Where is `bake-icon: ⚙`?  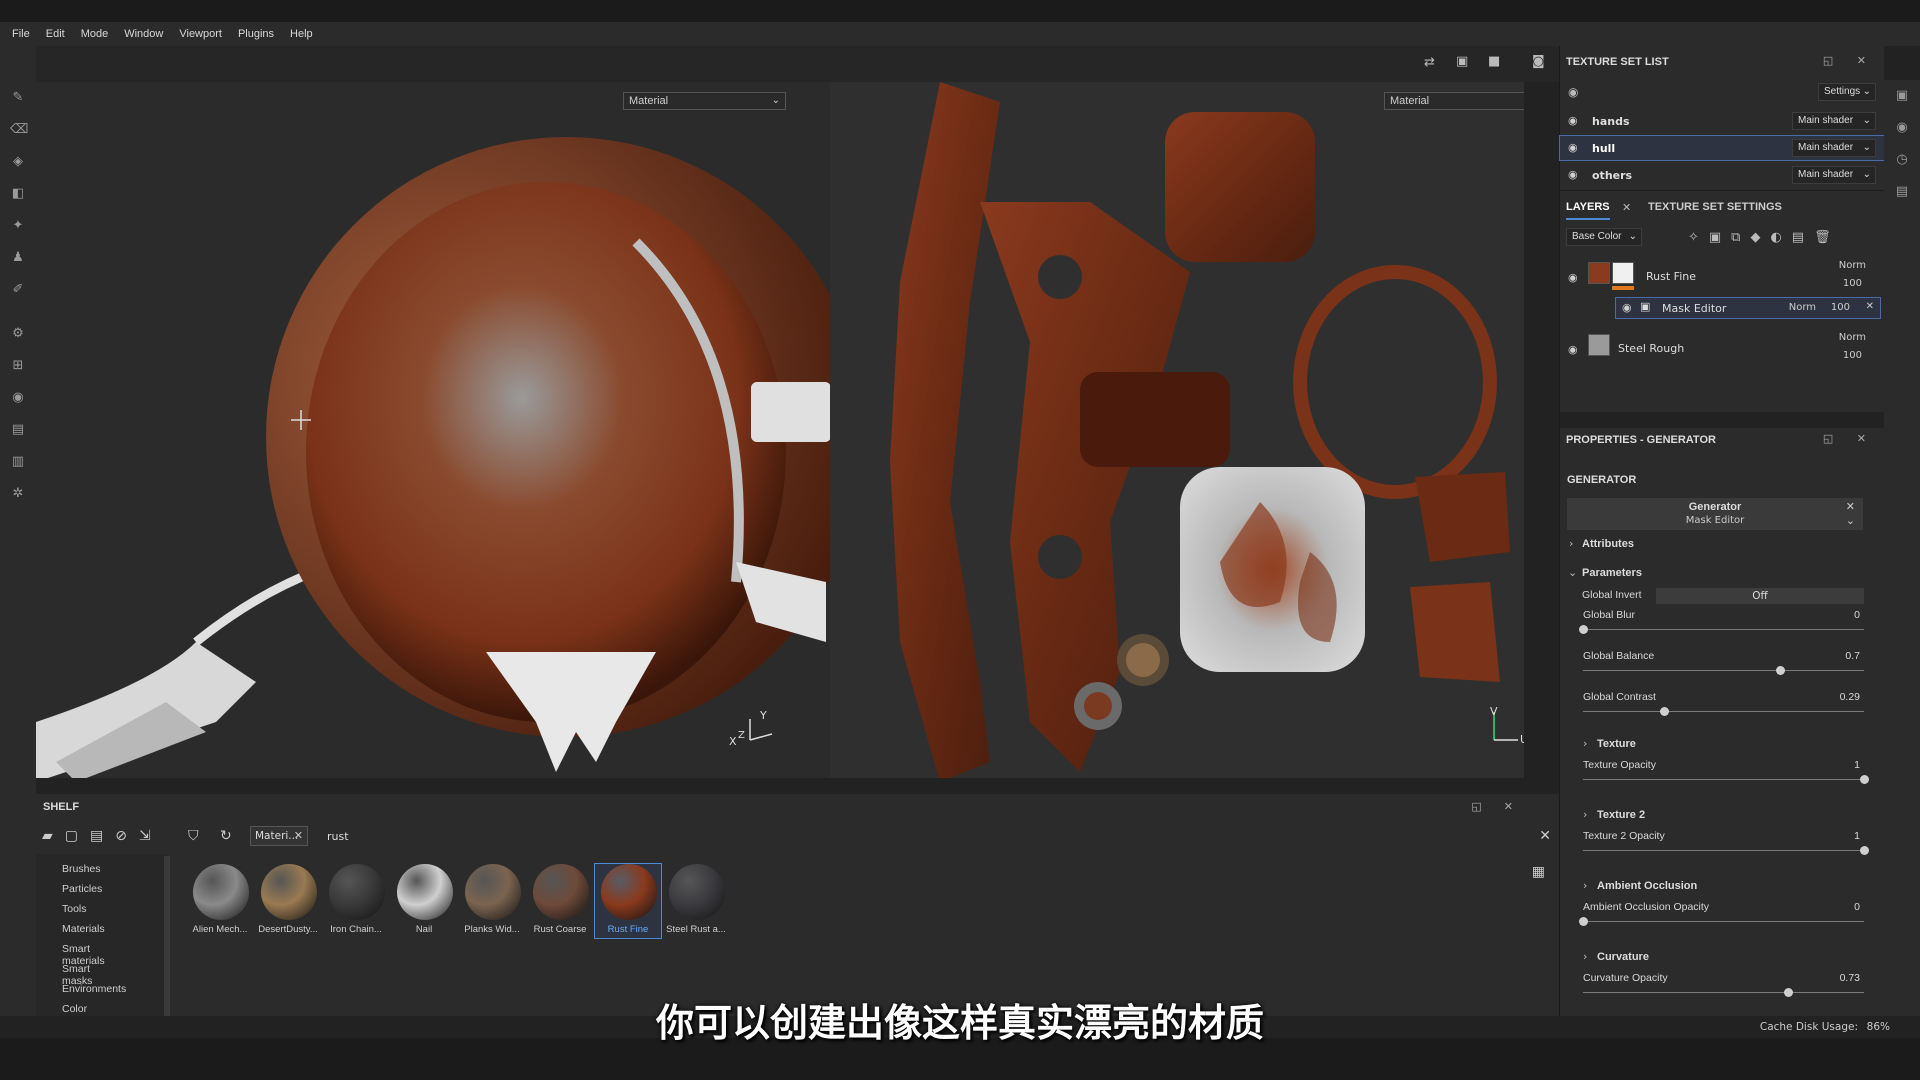 bake-icon: ⚙ is located at coordinates (18, 334).